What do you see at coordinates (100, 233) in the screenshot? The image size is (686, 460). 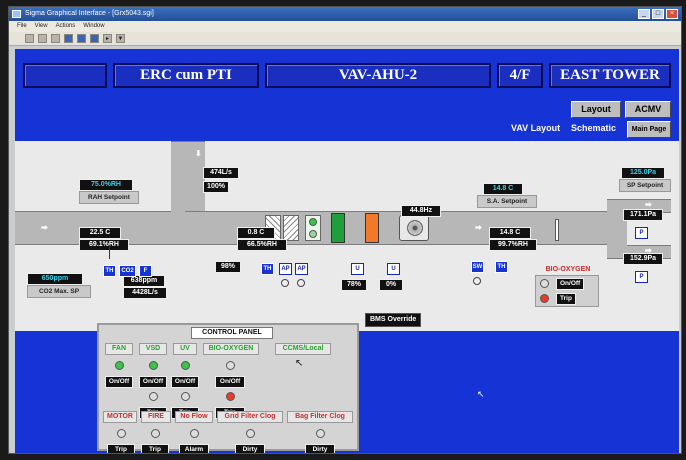 I see `ra-temp-readout: 22.5 C` at bounding box center [100, 233].